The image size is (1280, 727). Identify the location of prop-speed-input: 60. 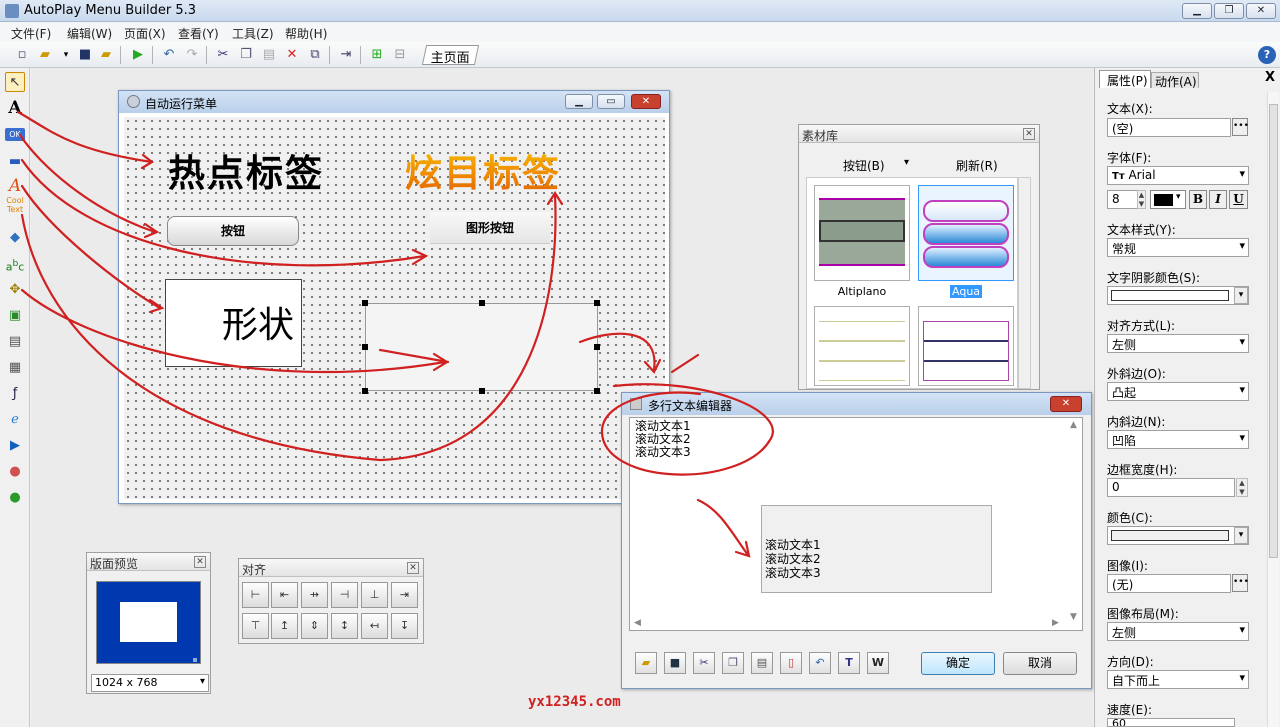
(1171, 722).